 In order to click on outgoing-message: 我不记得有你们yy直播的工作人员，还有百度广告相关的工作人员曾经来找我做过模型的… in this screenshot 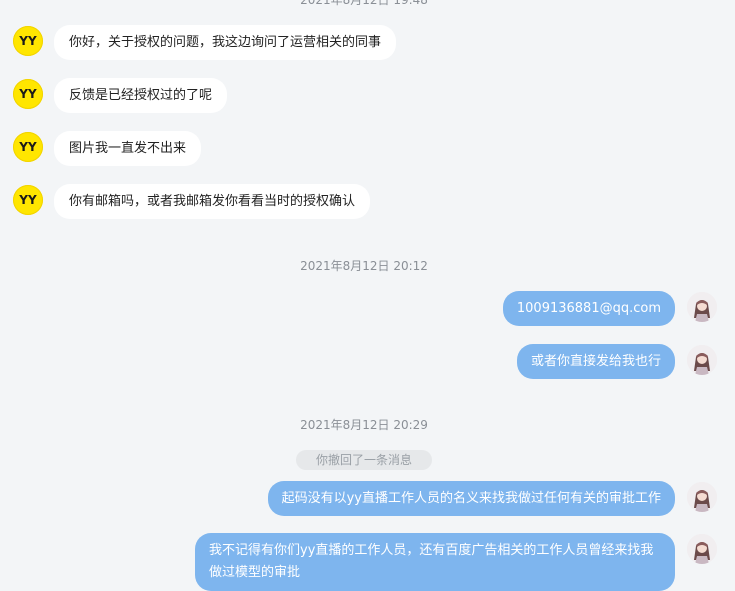, I will do `click(435, 562)`.